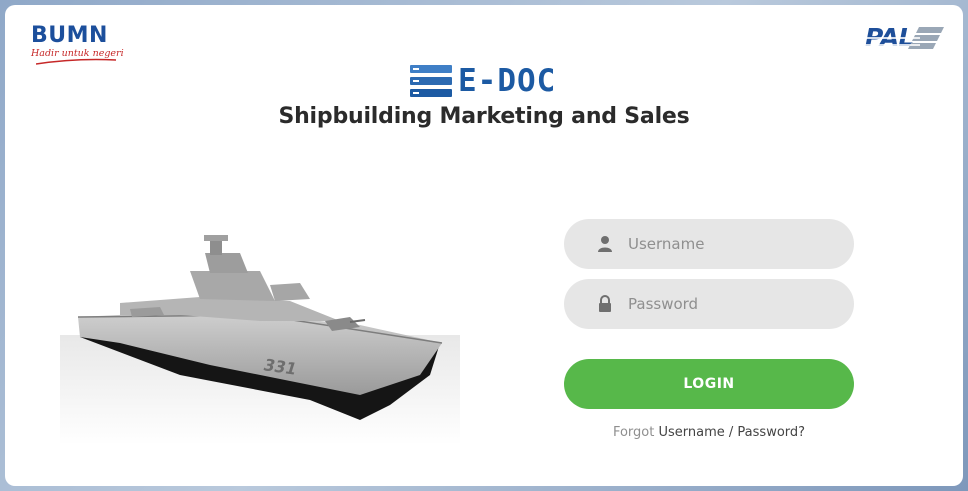 The height and width of the screenshot is (491, 968). I want to click on password-input, so click(733, 304).